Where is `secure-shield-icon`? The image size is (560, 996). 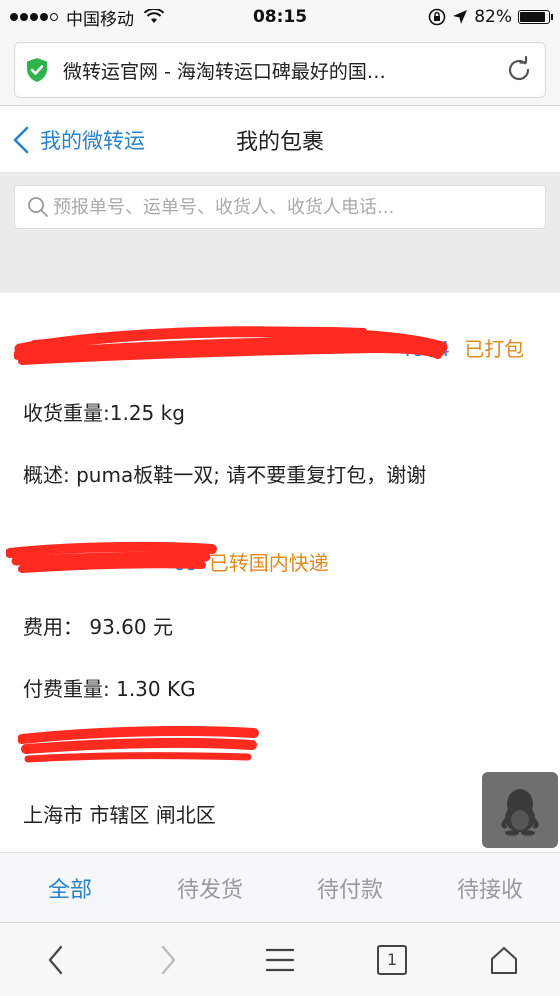
secure-shield-icon is located at coordinates (37, 70).